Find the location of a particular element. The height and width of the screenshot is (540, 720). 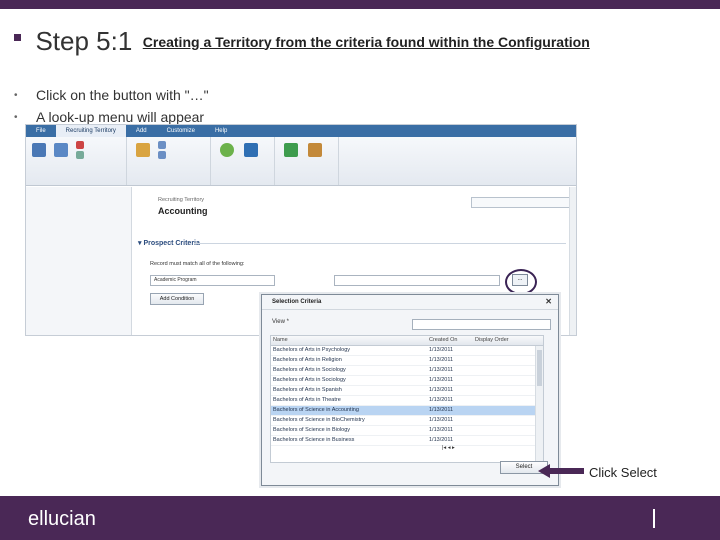

section-prospect-criteria: ▾ Prospect Criteria is located at coordinates (169, 243).